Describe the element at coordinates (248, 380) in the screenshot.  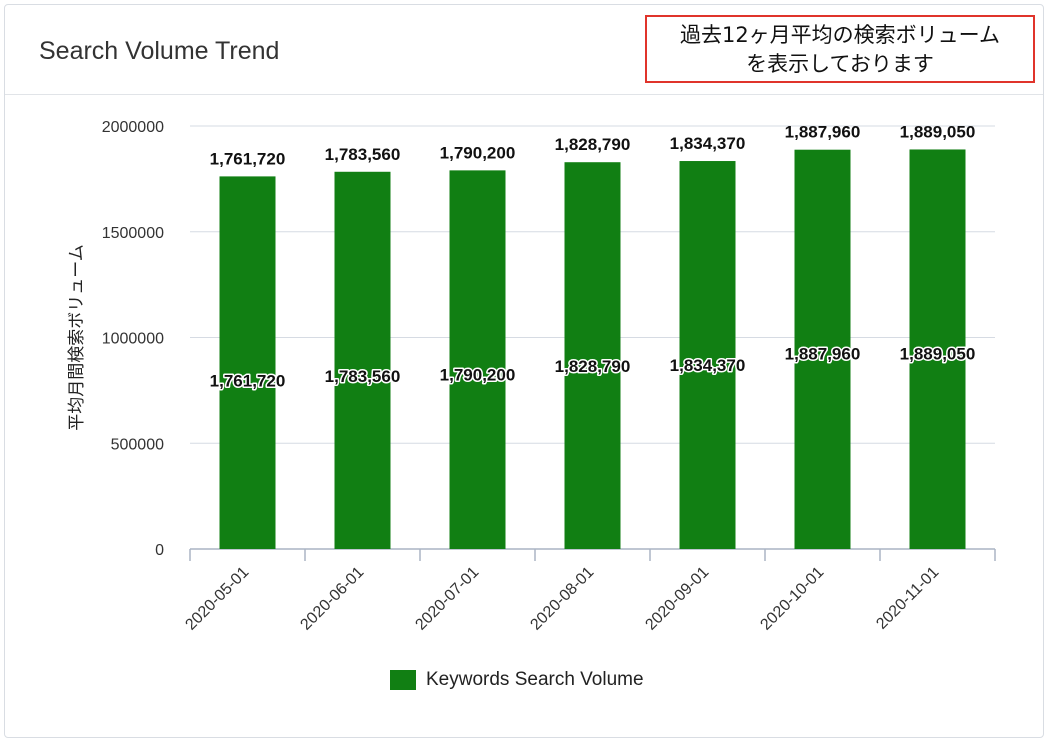
I see `data-label-inside: 1,761,720` at that location.